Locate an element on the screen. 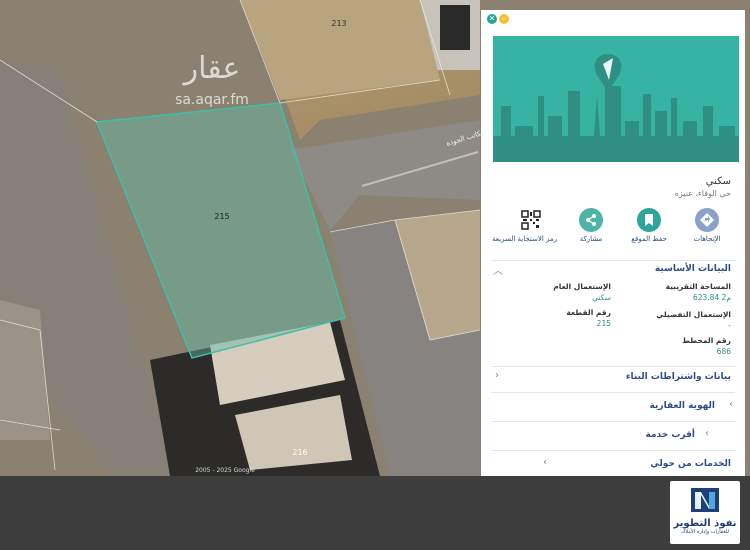 The image size is (750, 550). building-shadow is located at coordinates (455, 27).